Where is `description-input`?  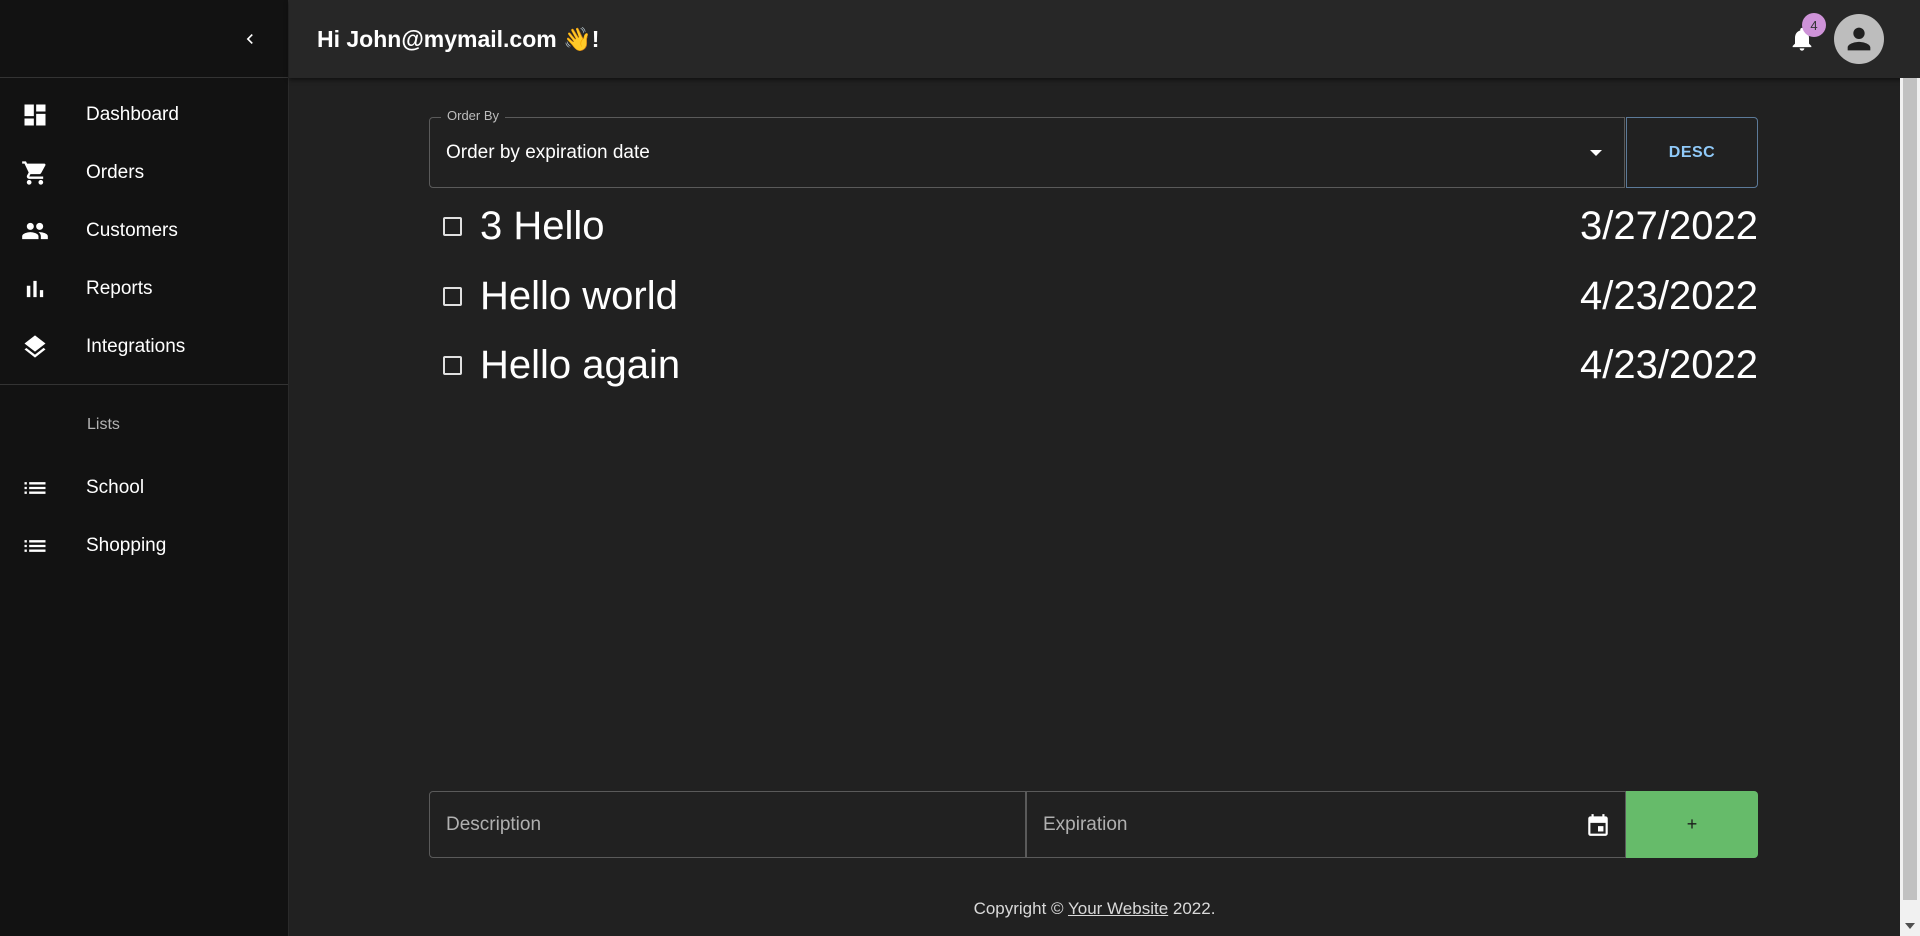 description-input is located at coordinates (727, 824).